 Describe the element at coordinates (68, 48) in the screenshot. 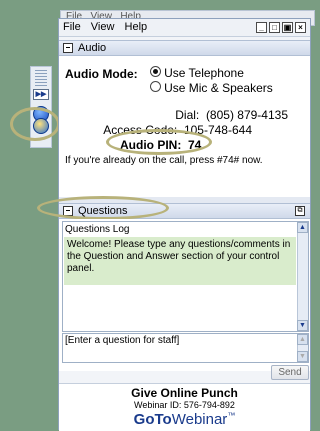

I see `collapse-audio-icon` at that location.